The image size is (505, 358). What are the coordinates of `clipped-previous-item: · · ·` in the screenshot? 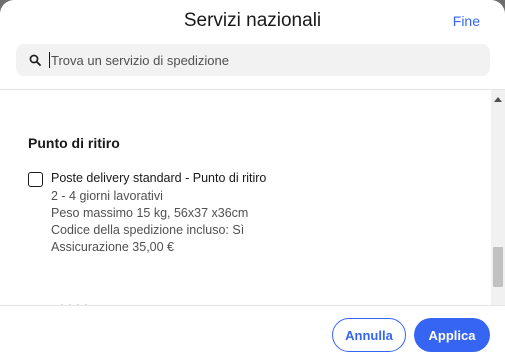 It's located at (76, 93).